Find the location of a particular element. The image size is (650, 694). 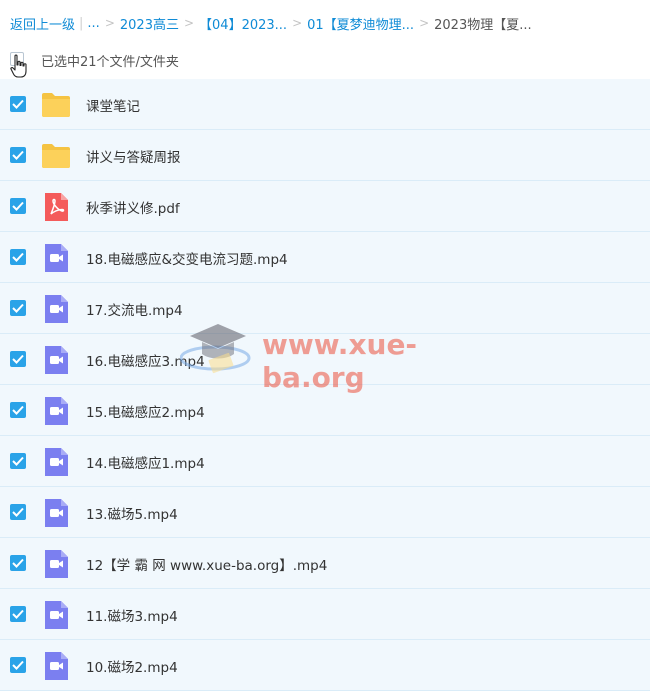

file-row: 课堂笔记 is located at coordinates (325, 104).